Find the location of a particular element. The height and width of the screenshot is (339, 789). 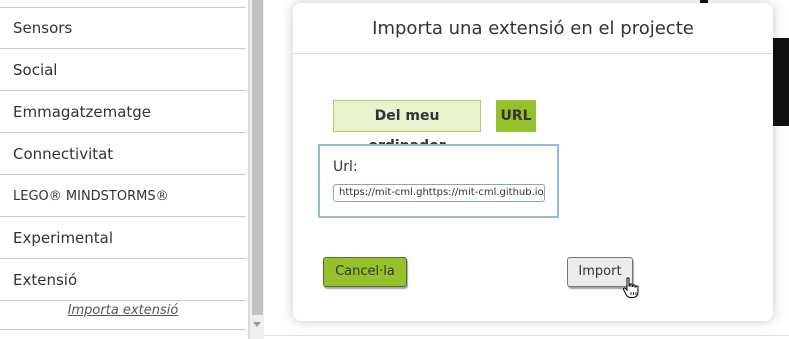

dialog-header: Importa una extensió en el projecte is located at coordinates (533, 28).